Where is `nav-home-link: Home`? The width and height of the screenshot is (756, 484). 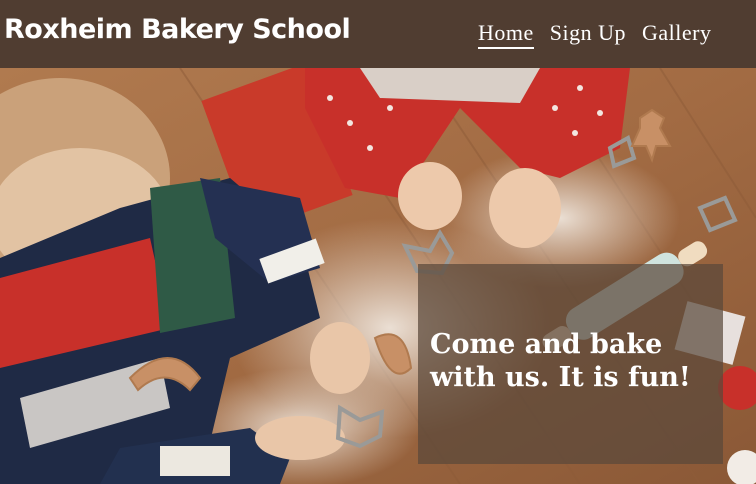 nav-home-link: Home is located at coordinates (506, 34).